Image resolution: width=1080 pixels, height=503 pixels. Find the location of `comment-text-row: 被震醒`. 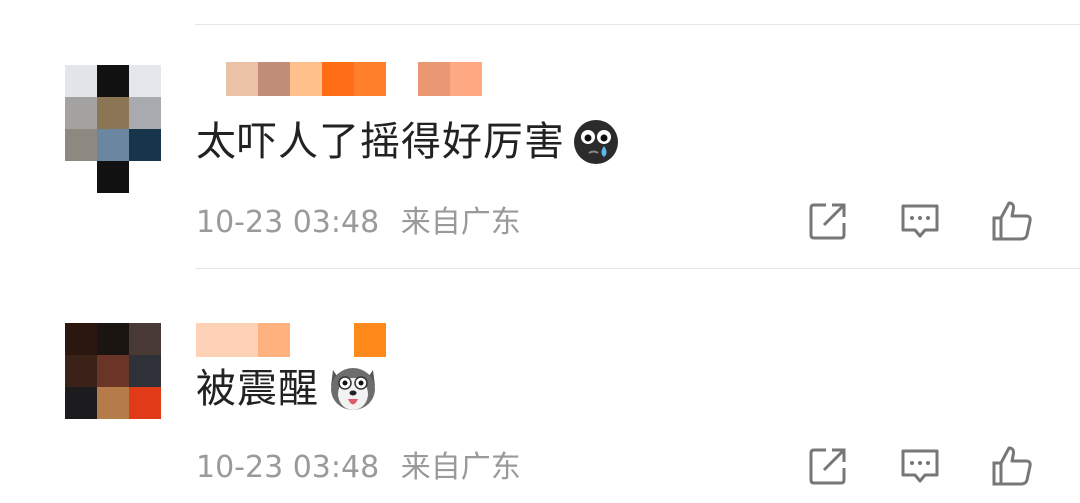

comment-text-row: 被震醒 is located at coordinates (287, 392).